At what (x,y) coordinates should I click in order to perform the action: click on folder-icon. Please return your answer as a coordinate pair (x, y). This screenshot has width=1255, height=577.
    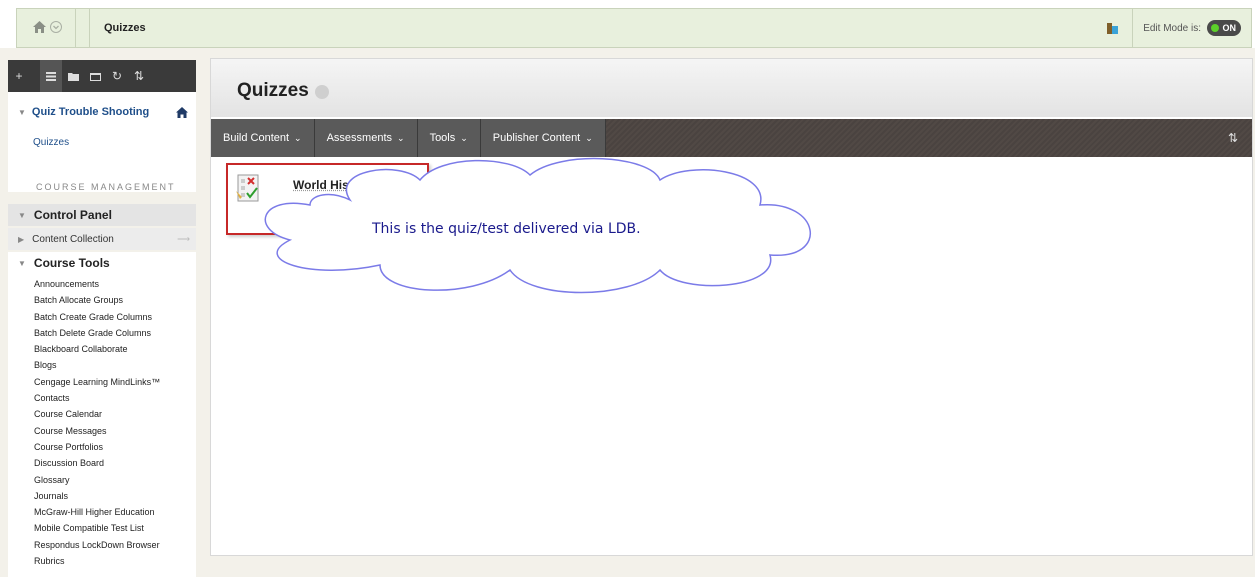
    Looking at the image, I should click on (73, 76).